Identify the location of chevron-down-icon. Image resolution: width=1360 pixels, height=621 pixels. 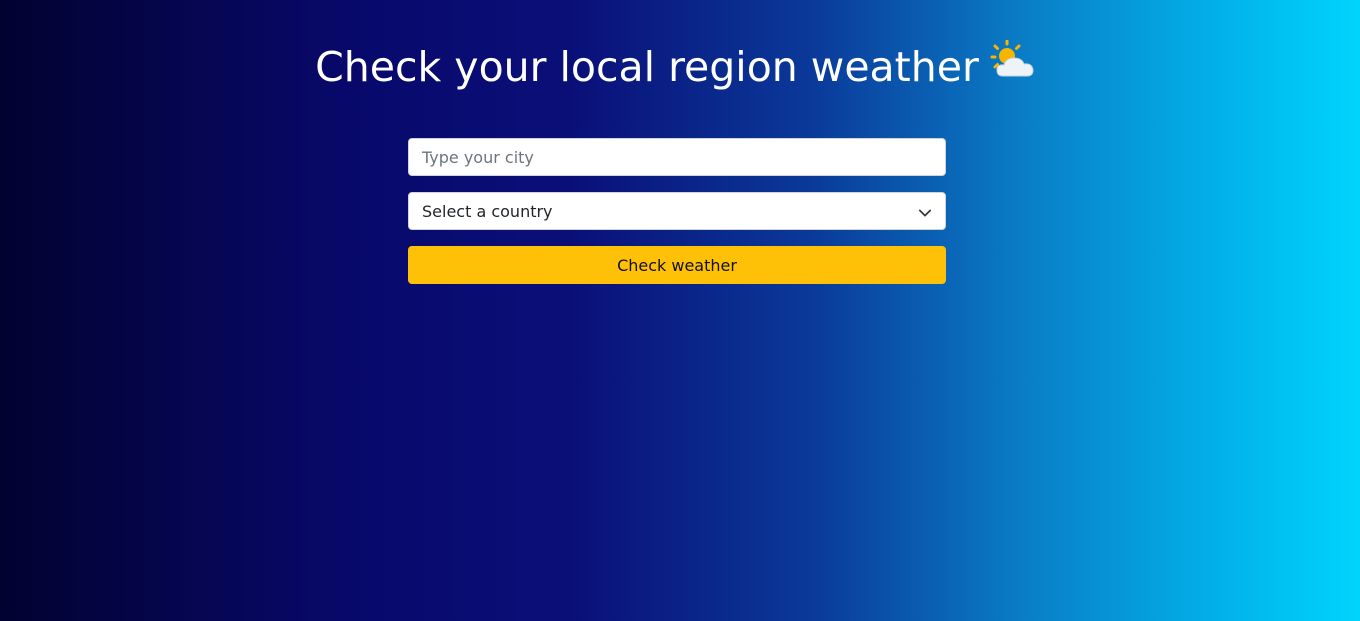
(925, 212).